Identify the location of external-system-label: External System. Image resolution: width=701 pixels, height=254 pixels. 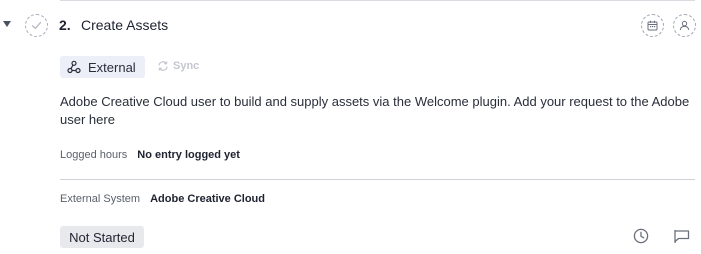
(100, 199).